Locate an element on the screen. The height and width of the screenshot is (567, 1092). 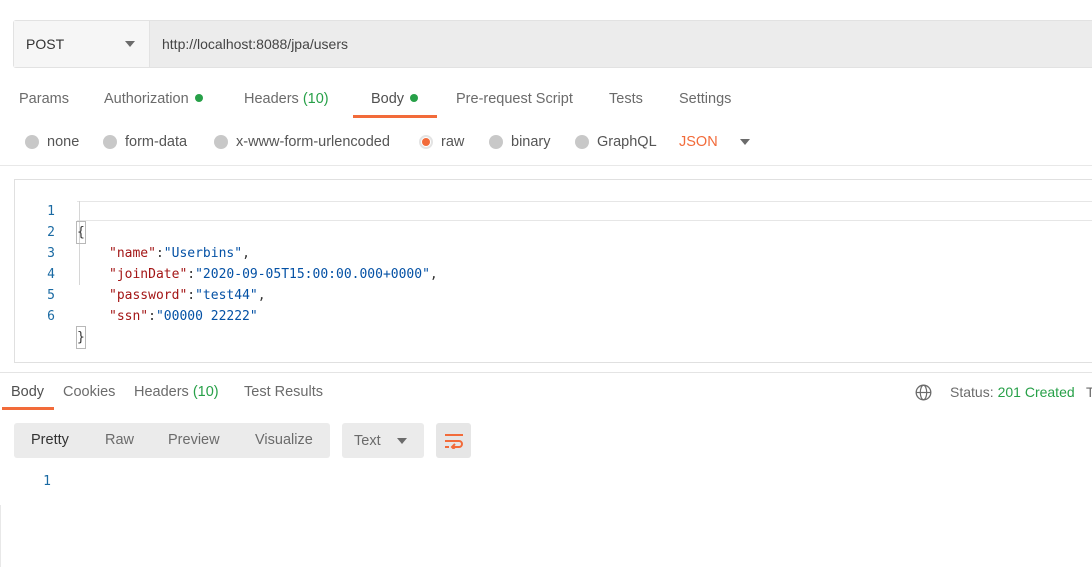
tab-settings: Settings is located at coordinates (705, 98).